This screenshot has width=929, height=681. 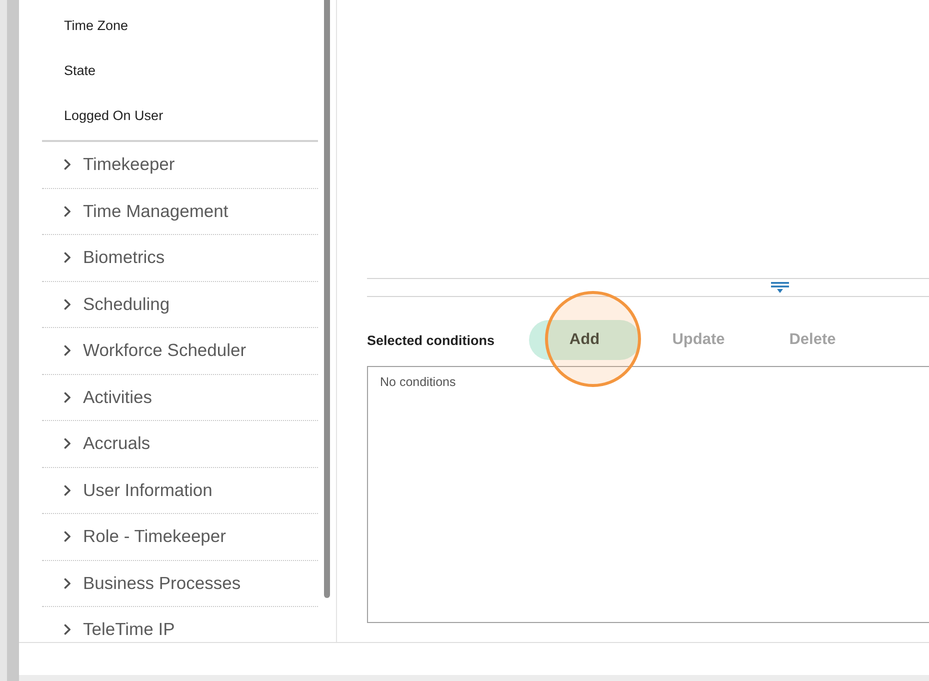 What do you see at coordinates (180, 304) in the screenshot?
I see `section-toggle: Scheduling` at bounding box center [180, 304].